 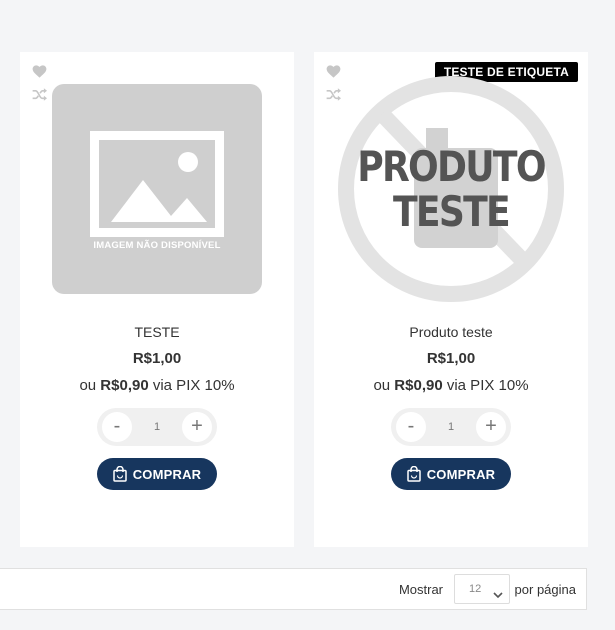 What do you see at coordinates (451, 211) in the screenshot?
I see `product-image-text: TESTE` at bounding box center [451, 211].